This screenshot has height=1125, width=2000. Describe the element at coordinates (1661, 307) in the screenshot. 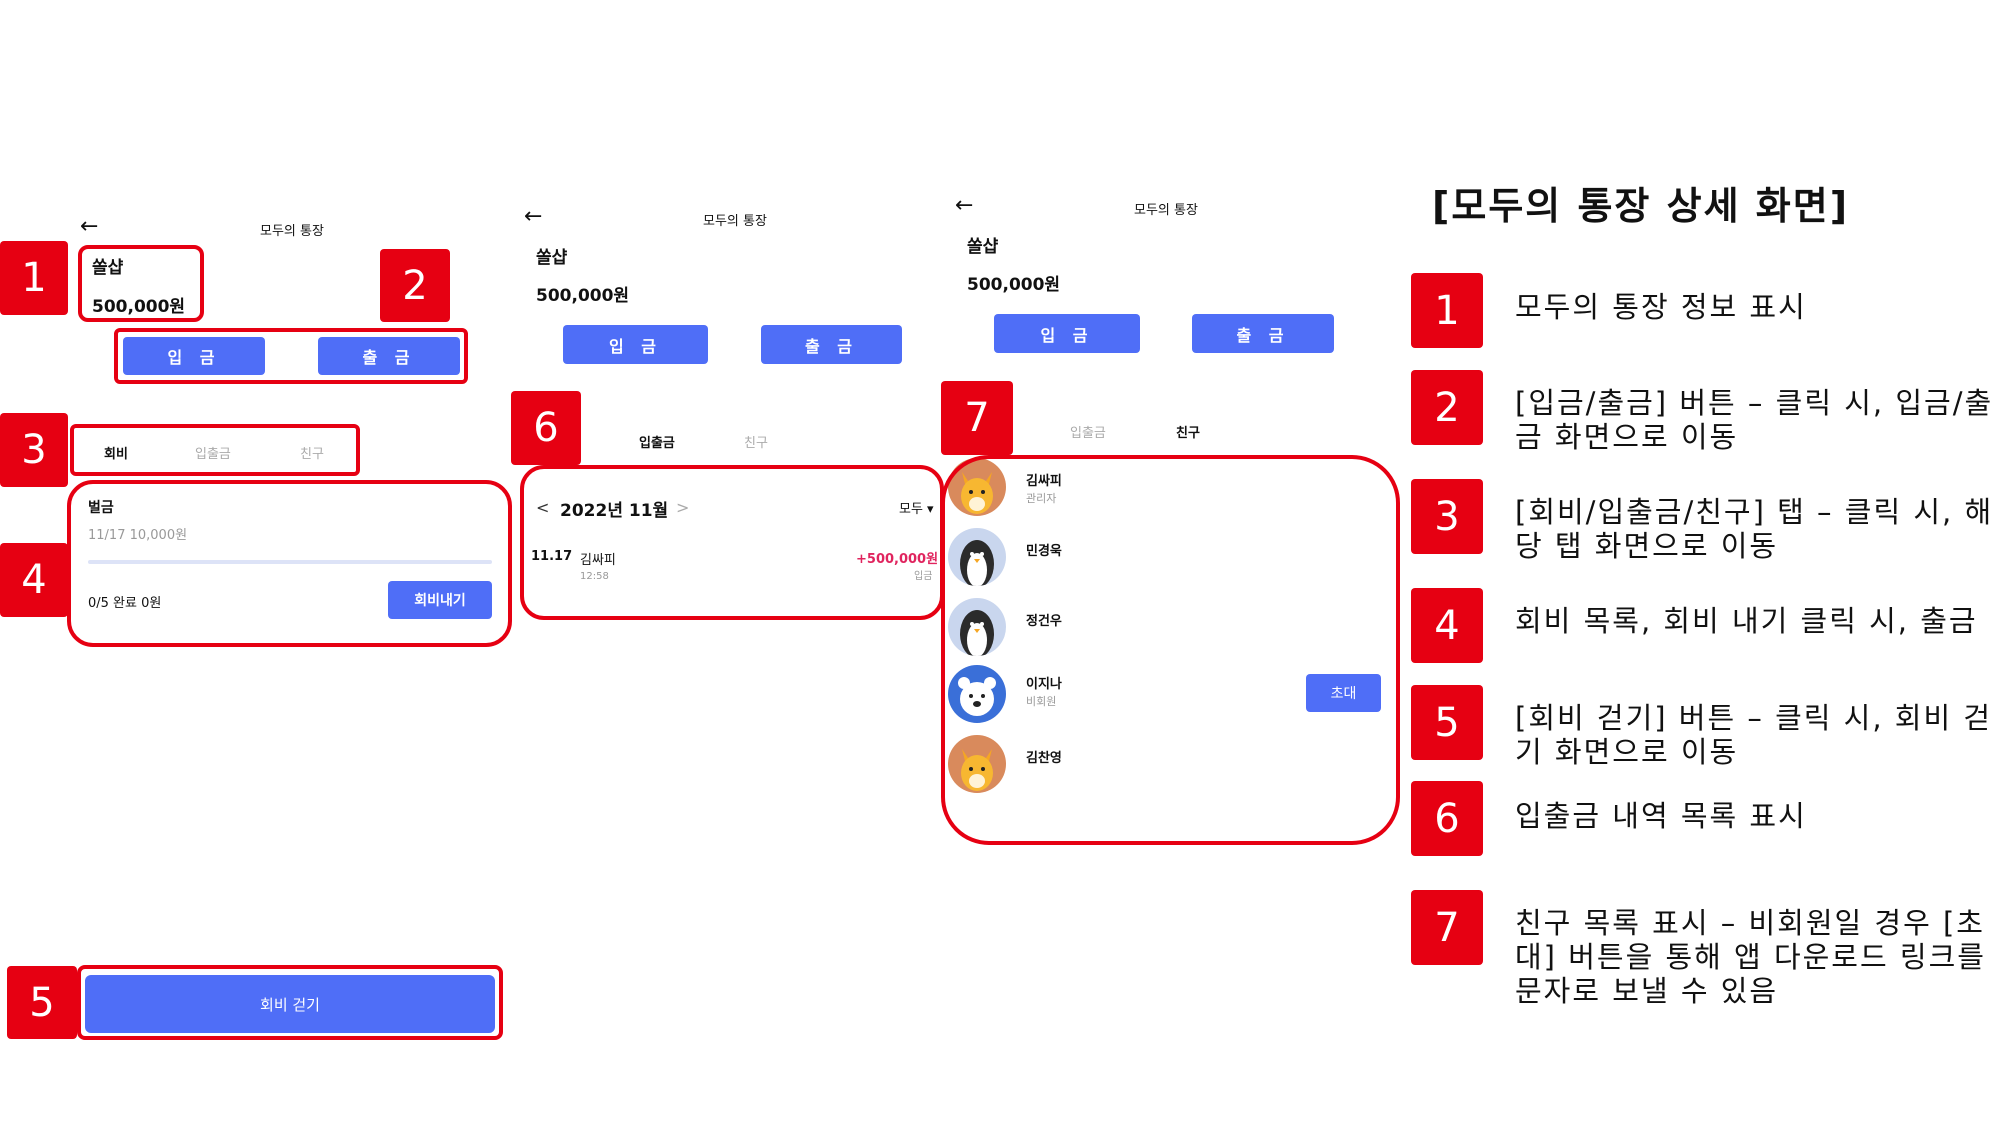

I see `legend-text-1: 모두의 통장 정보 표시` at that location.